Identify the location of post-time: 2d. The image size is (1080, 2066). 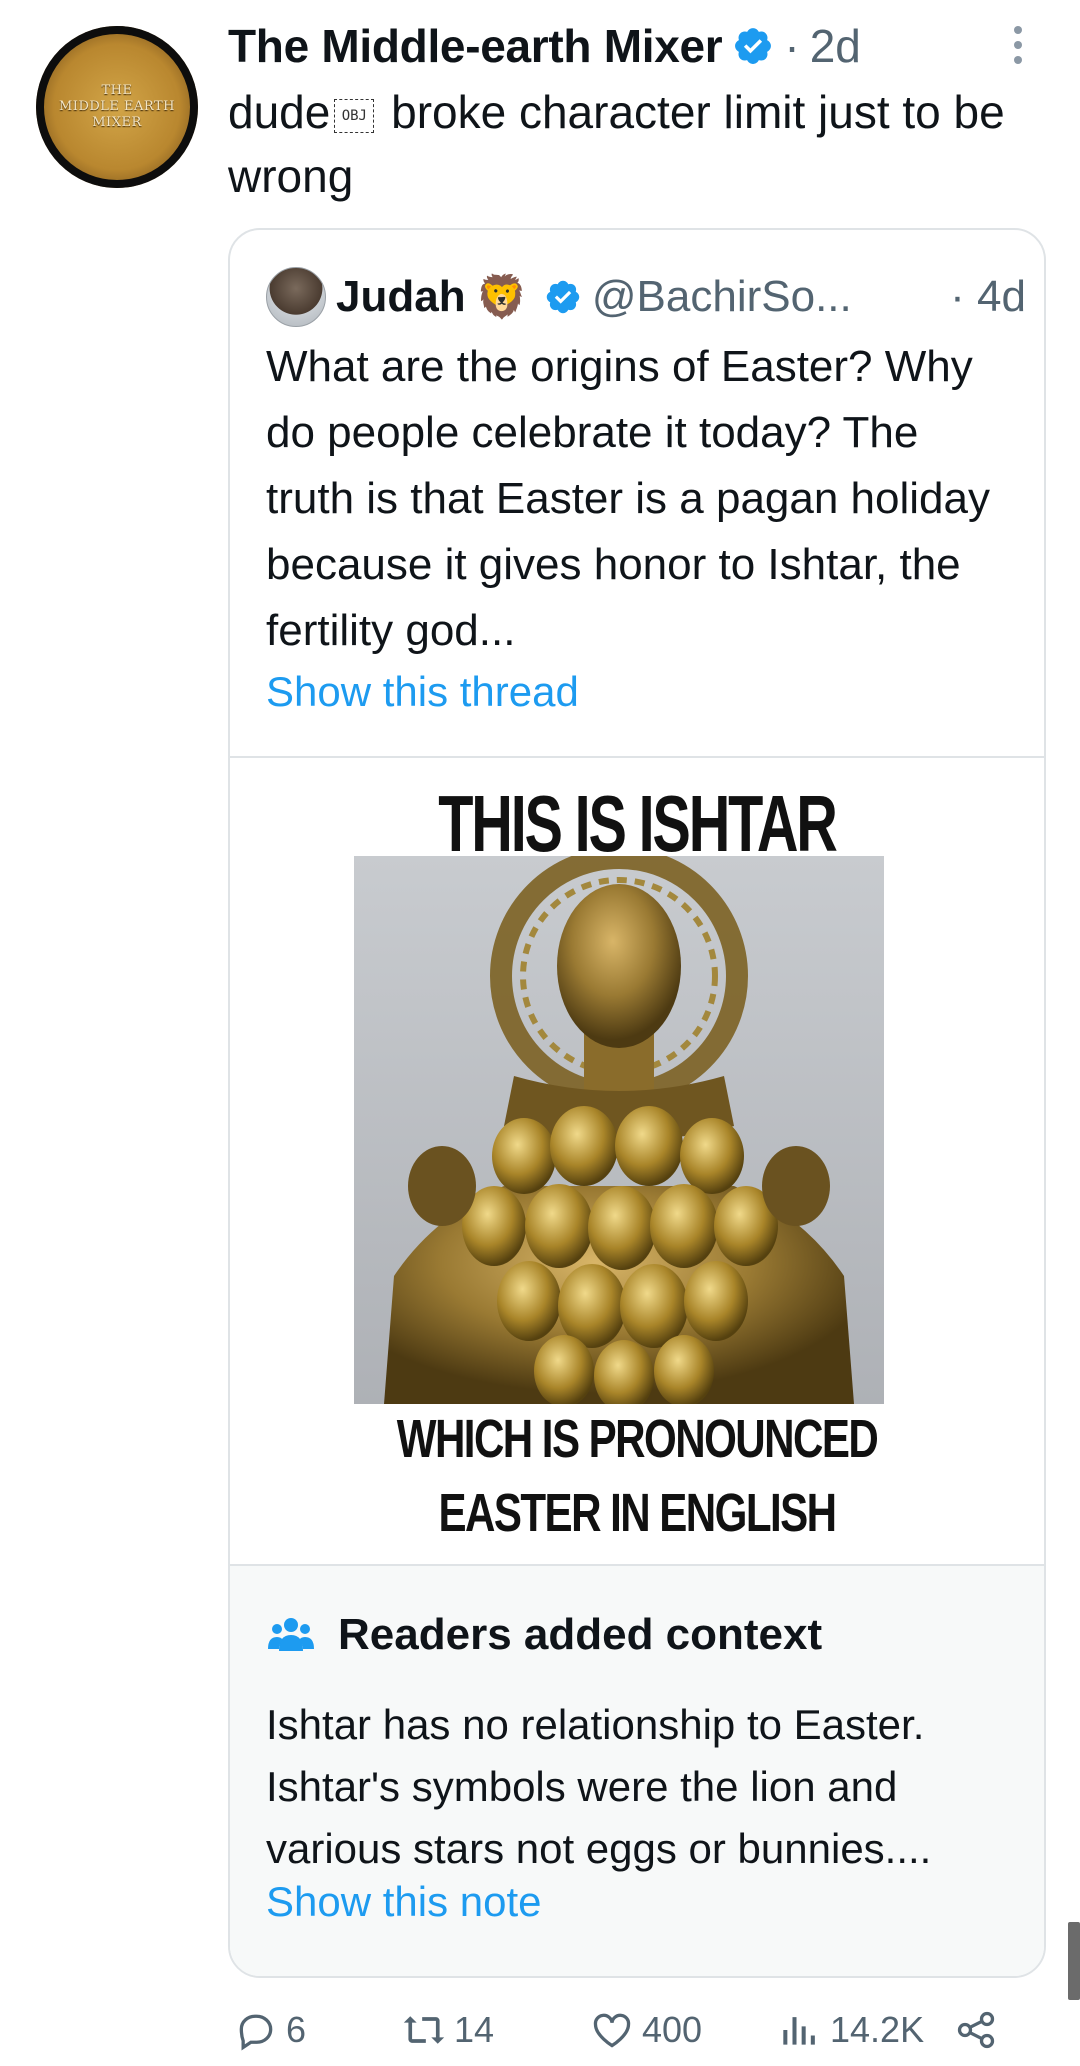
(835, 46).